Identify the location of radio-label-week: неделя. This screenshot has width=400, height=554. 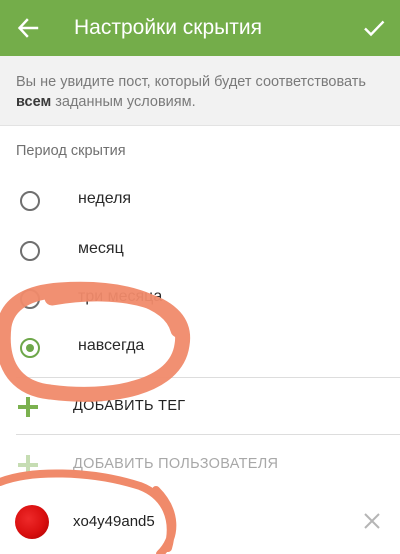
(105, 198).